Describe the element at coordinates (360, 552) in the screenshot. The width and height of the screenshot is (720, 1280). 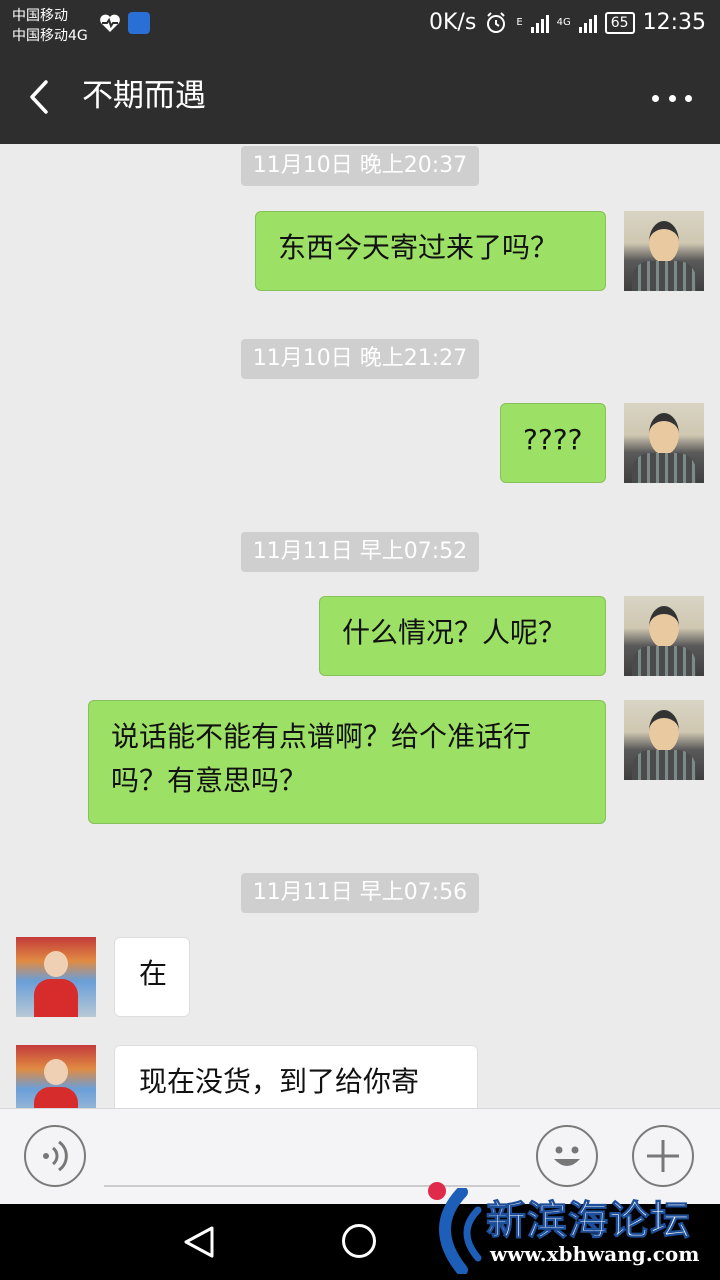
I see `timestamp: 11月11日 早上07:52` at that location.